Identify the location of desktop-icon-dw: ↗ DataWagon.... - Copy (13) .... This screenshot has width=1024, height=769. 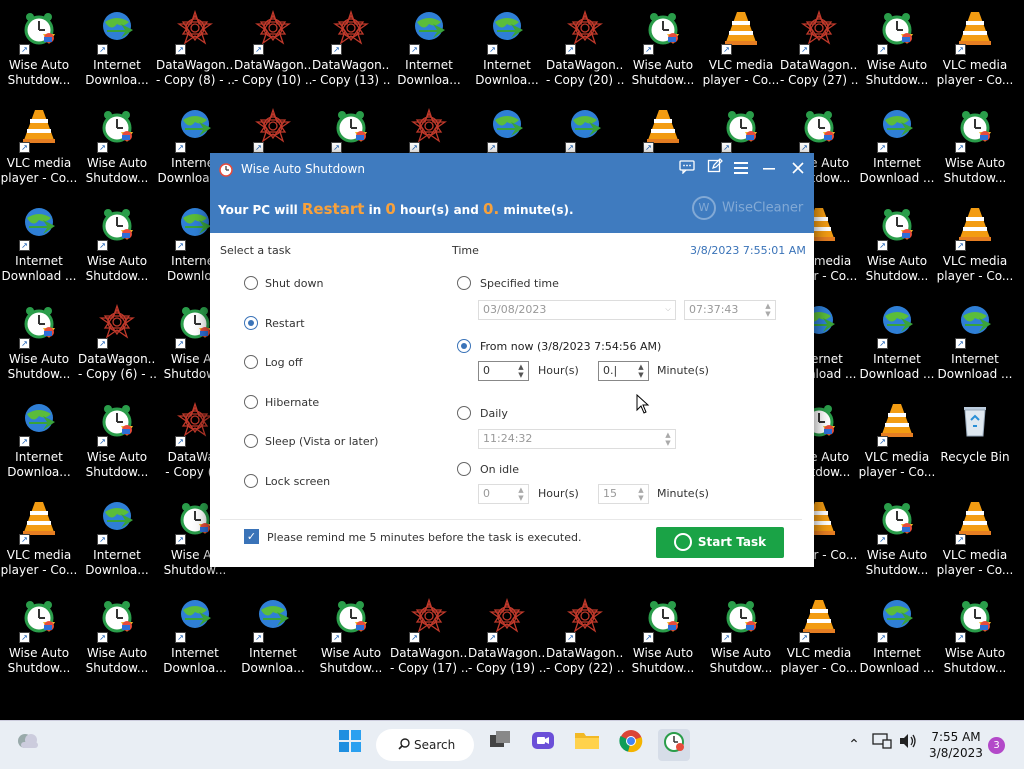
(351, 54).